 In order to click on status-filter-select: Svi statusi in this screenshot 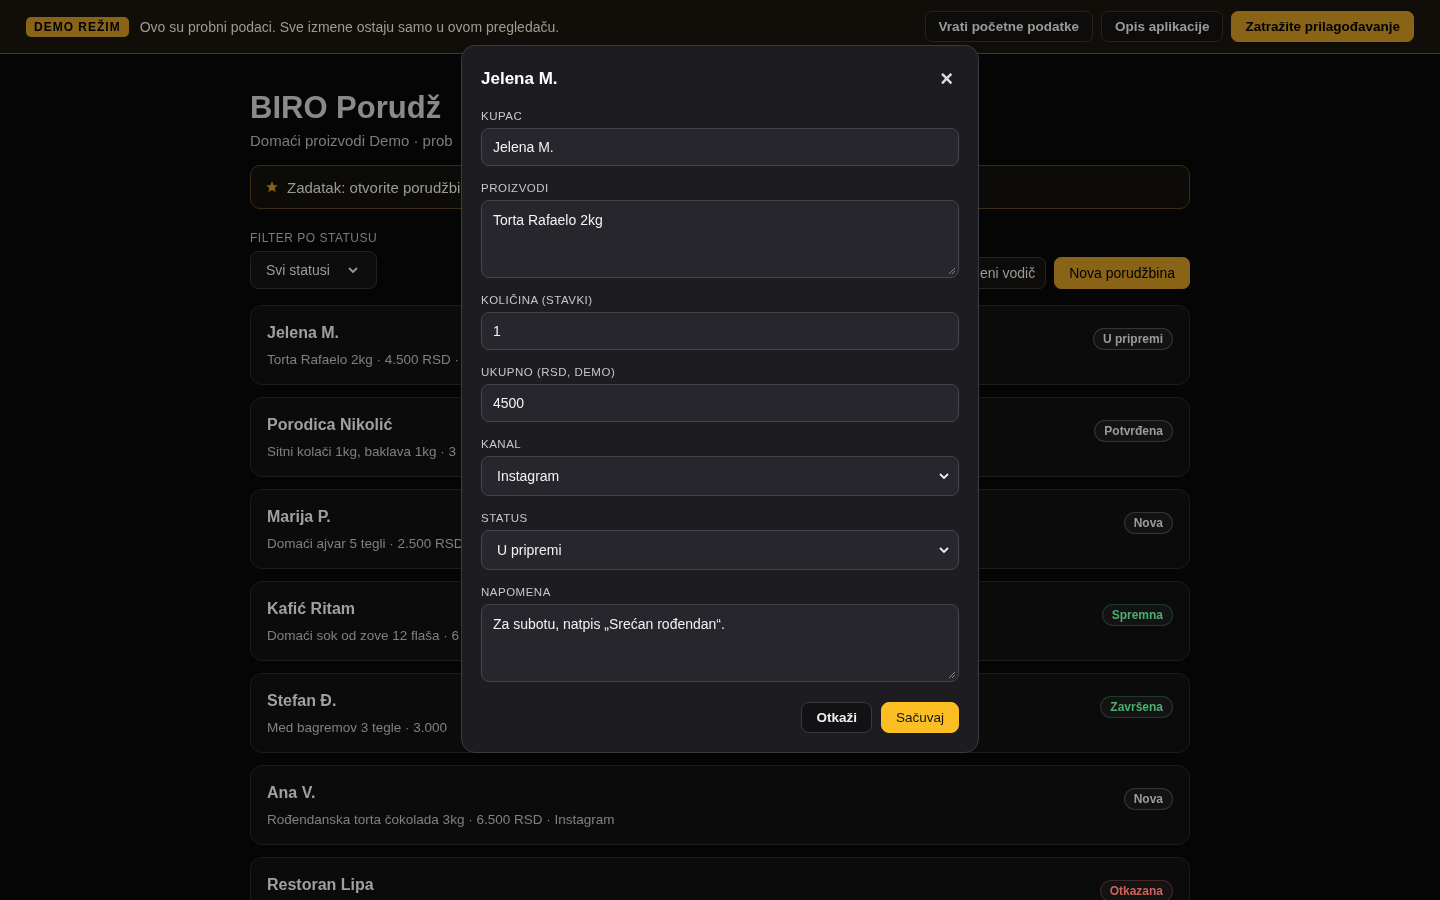, I will do `click(314, 270)`.